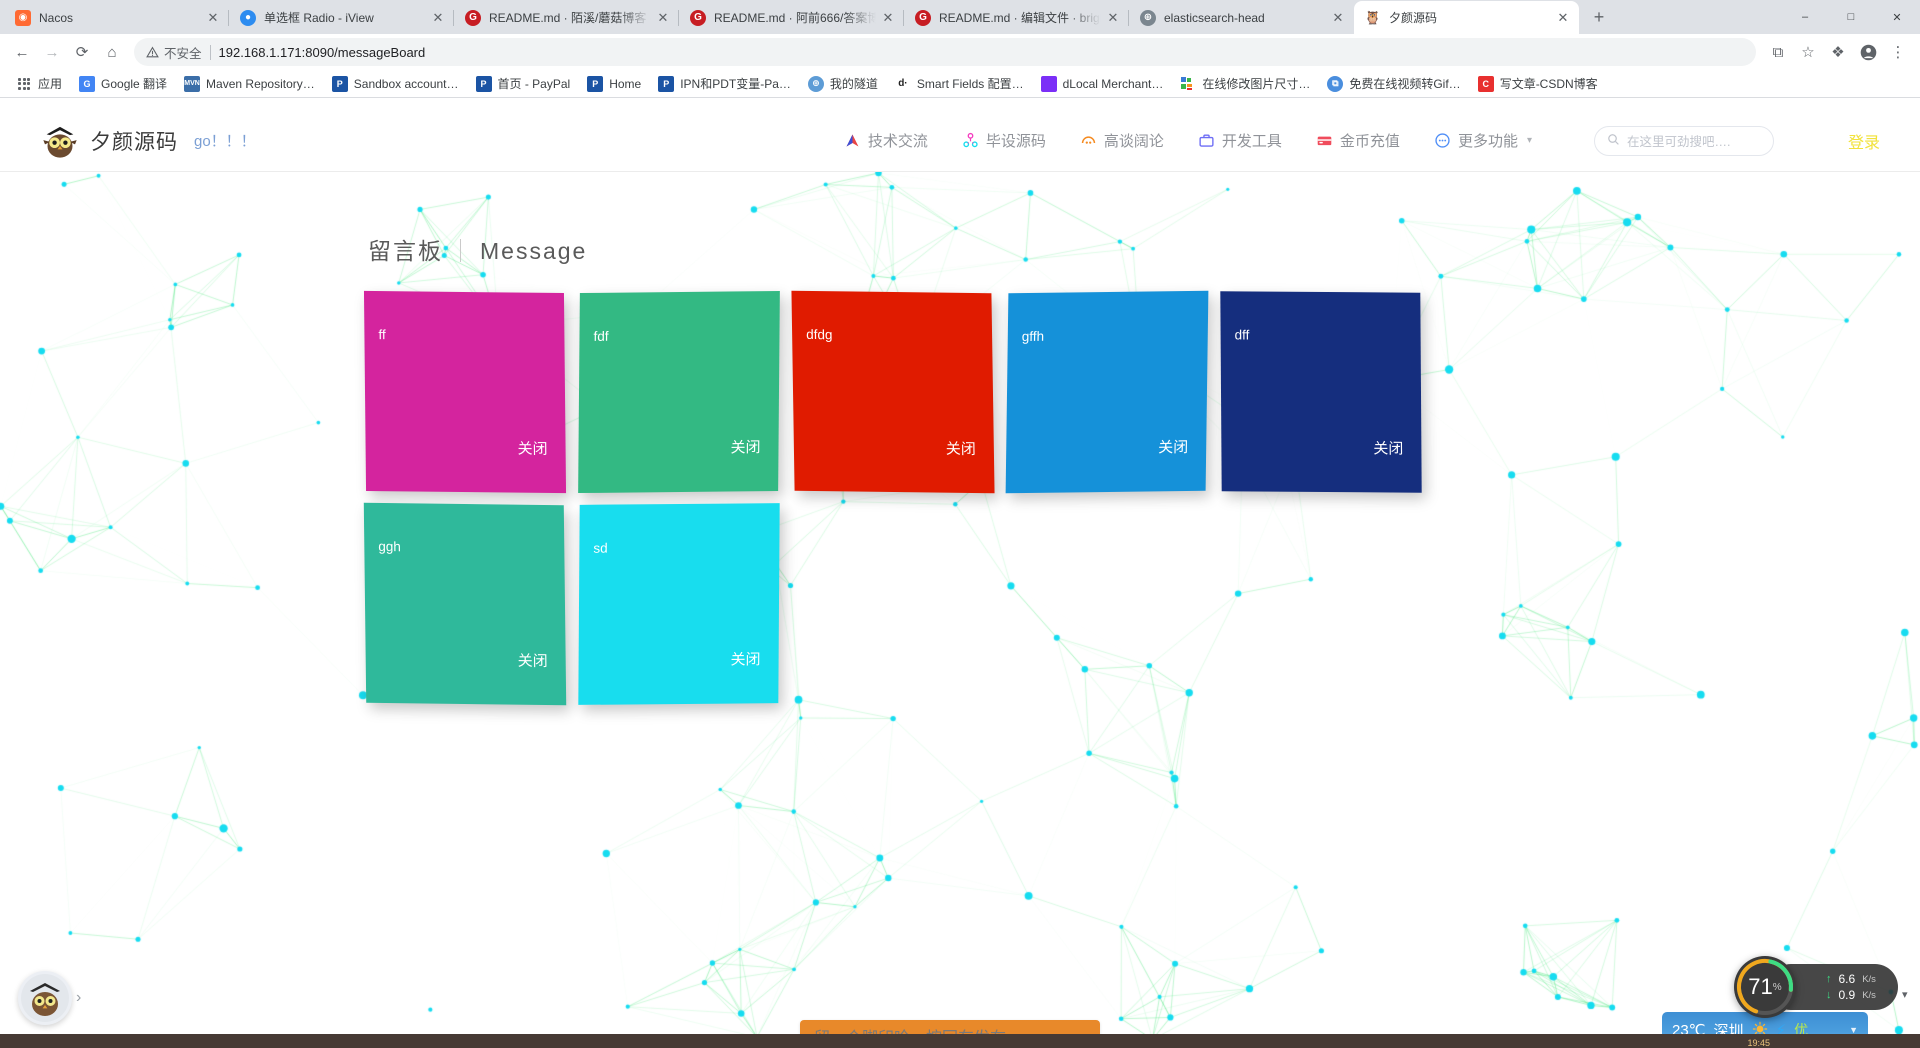  I want to click on download-speed-unit: K/s, so click(1869, 995).